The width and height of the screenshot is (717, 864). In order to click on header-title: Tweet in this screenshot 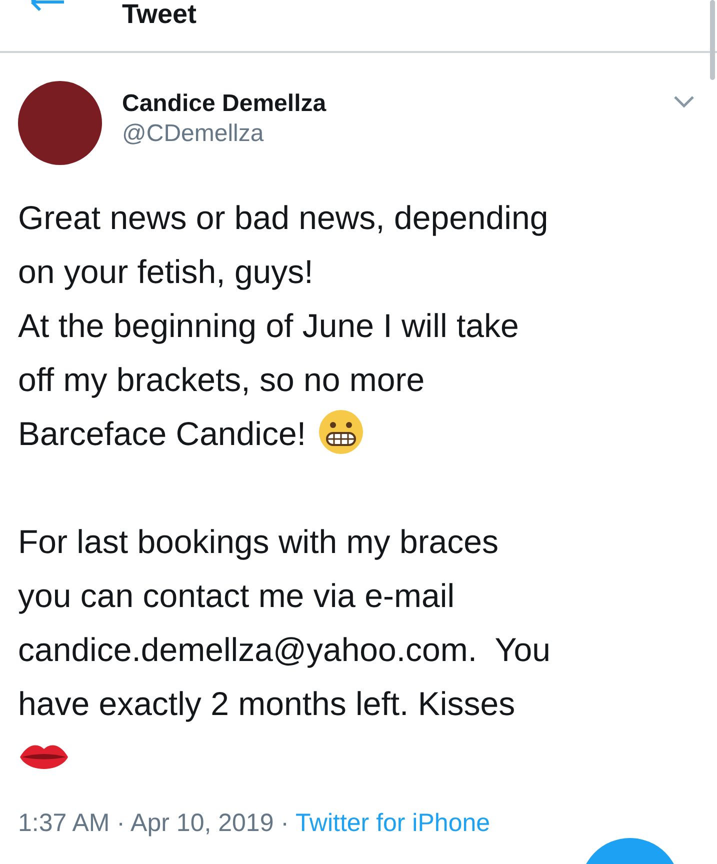, I will do `click(159, 14)`.